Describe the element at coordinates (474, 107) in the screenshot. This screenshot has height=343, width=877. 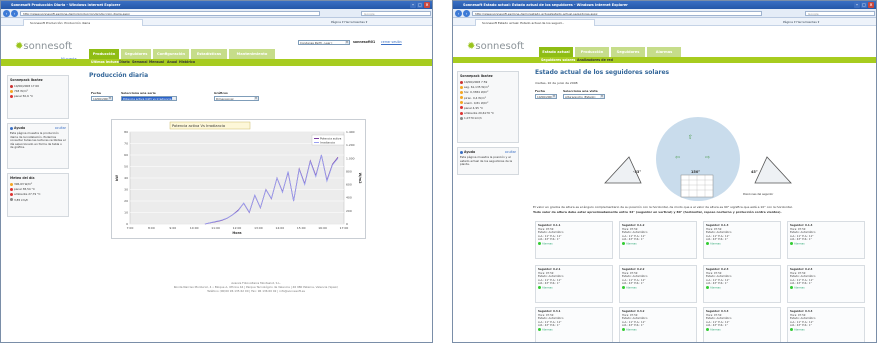
I see `station-panel-text: panel 4,95 °C` at that location.